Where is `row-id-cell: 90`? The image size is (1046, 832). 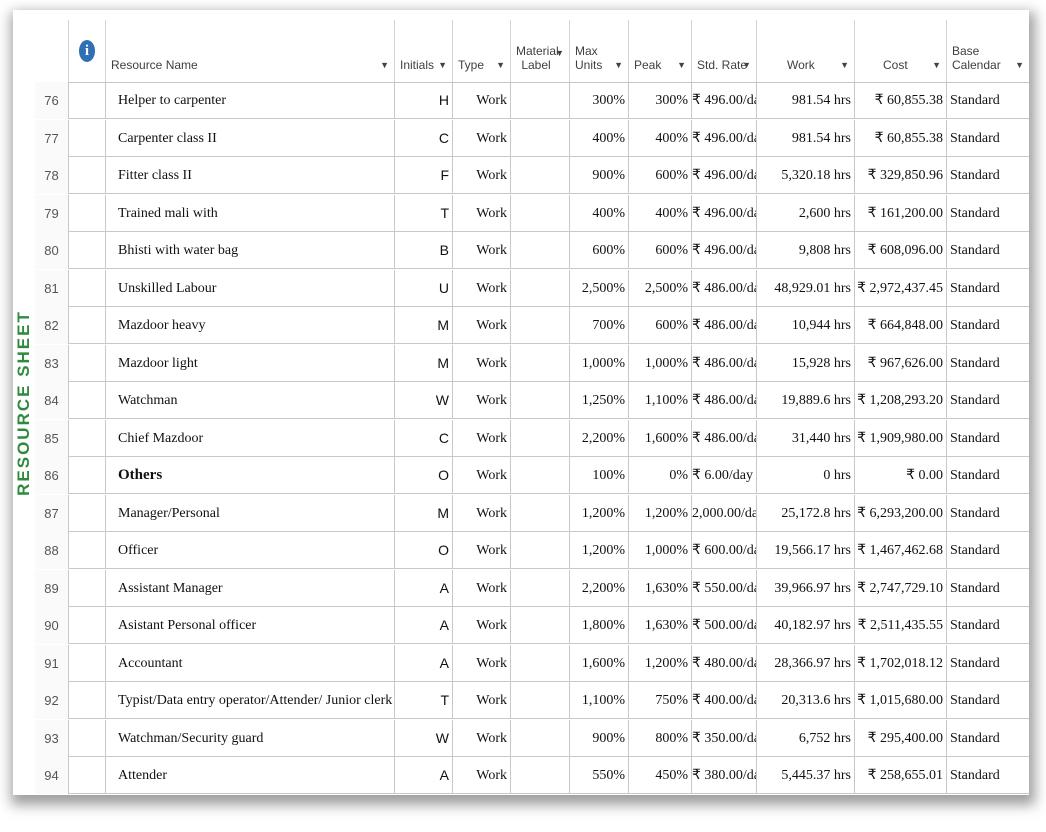 row-id-cell: 90 is located at coordinates (52, 625).